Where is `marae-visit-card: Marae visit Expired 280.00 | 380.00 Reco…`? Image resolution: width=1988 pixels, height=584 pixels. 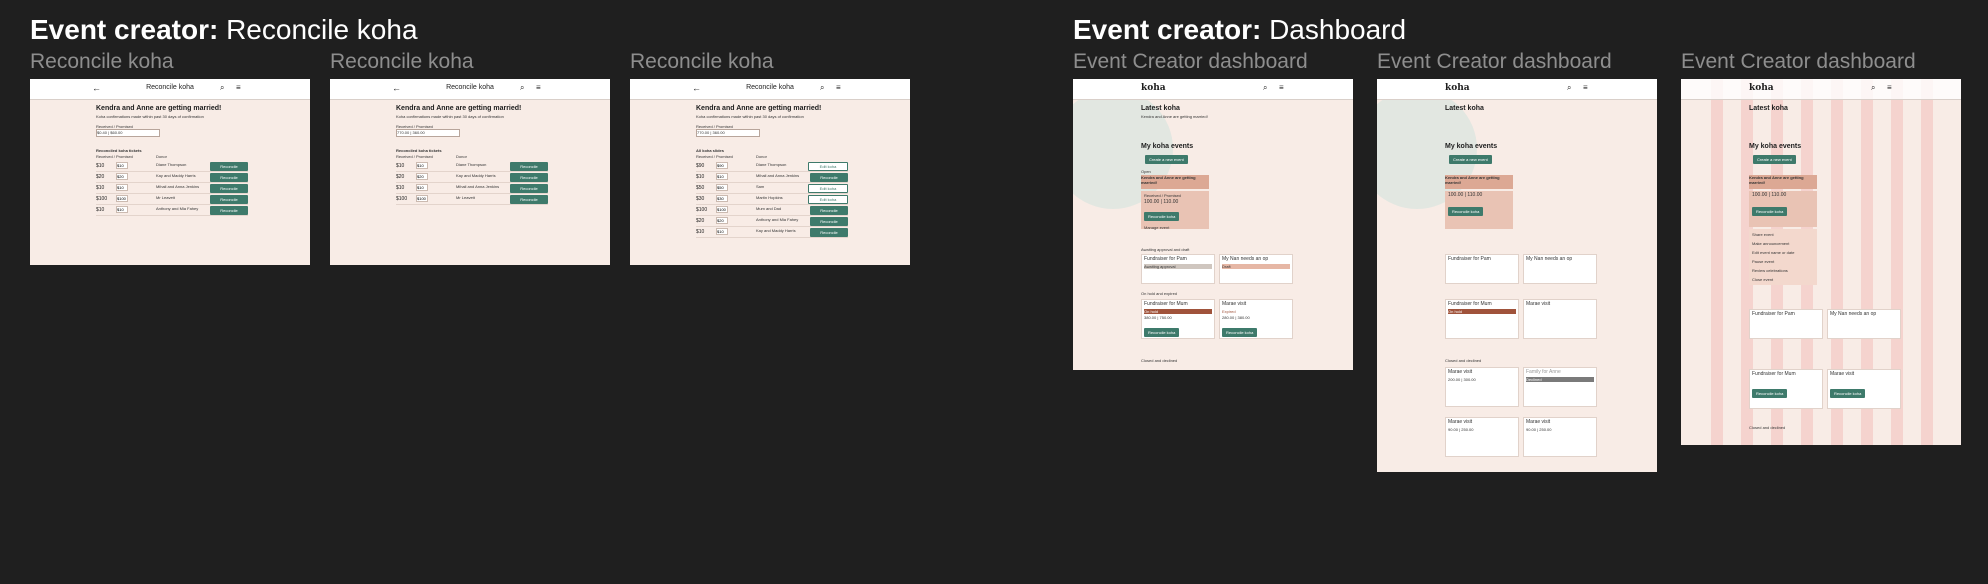
marae-visit-card: Marae visit Expired 280.00 | 380.00 Reco… is located at coordinates (1256, 319).